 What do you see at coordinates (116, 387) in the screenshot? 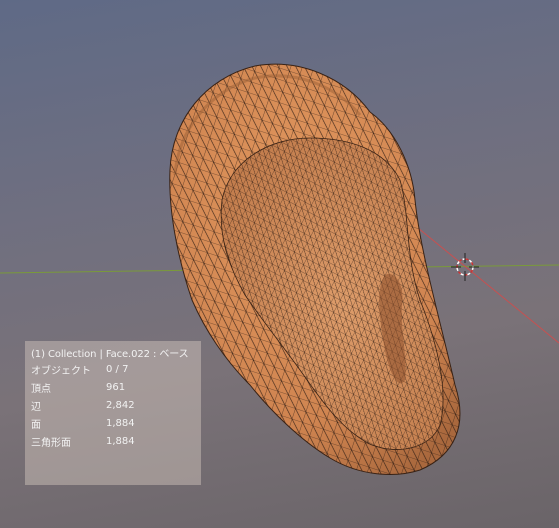
I see `stat-value: 961` at bounding box center [116, 387].